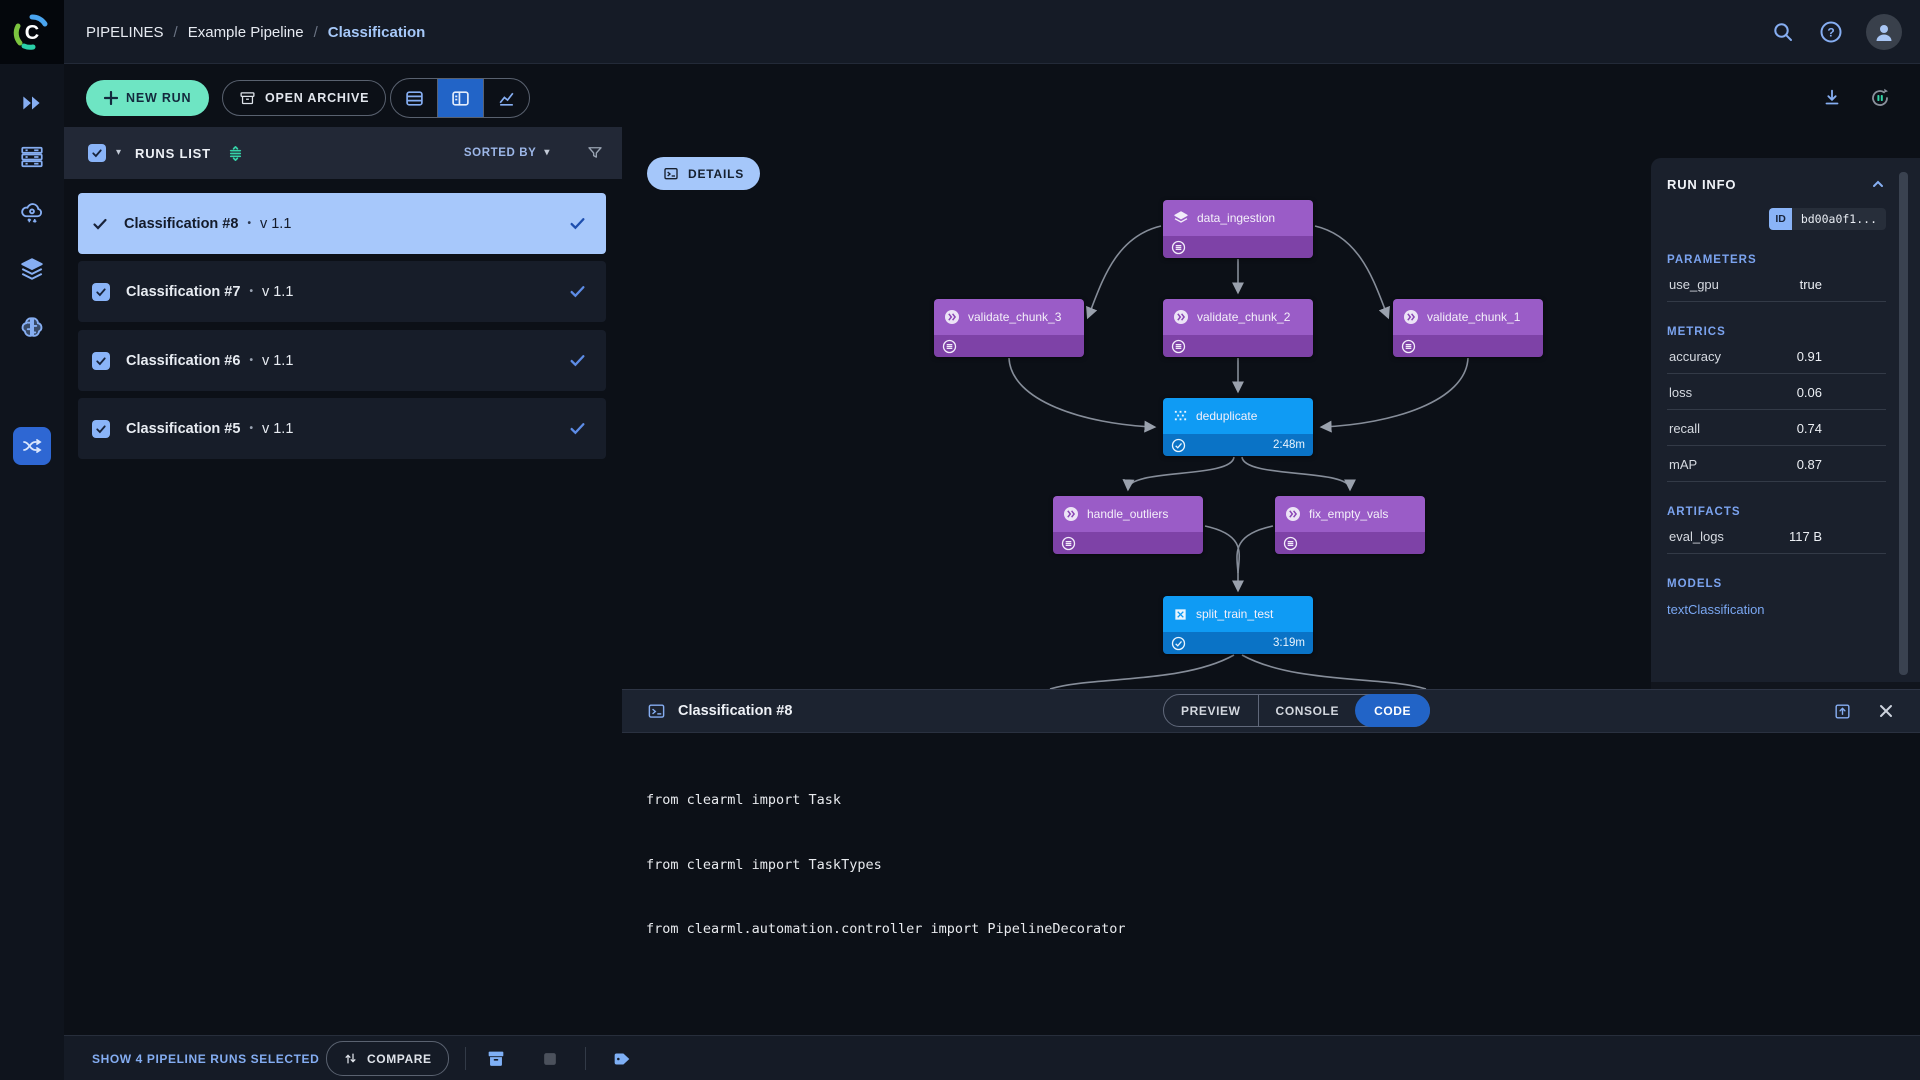  I want to click on sidebar-item-pipelines-active, so click(32, 446).